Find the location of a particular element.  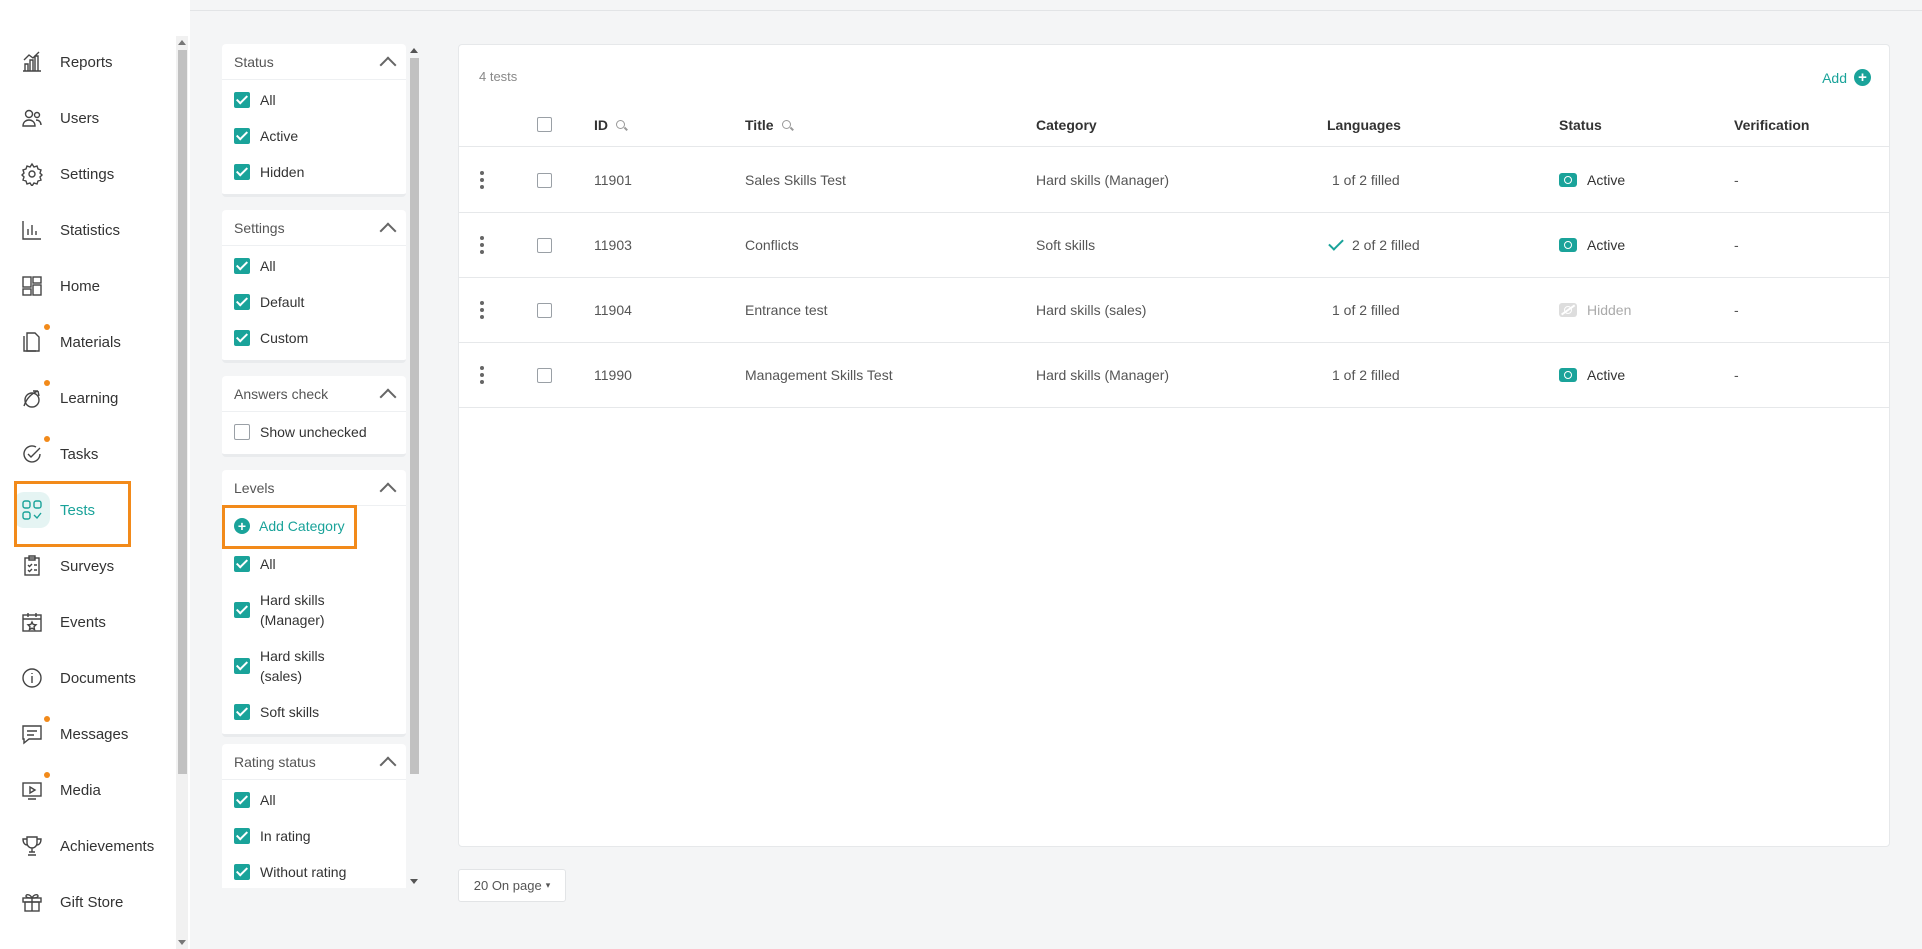

filter-header: Settings is located at coordinates (314, 228).